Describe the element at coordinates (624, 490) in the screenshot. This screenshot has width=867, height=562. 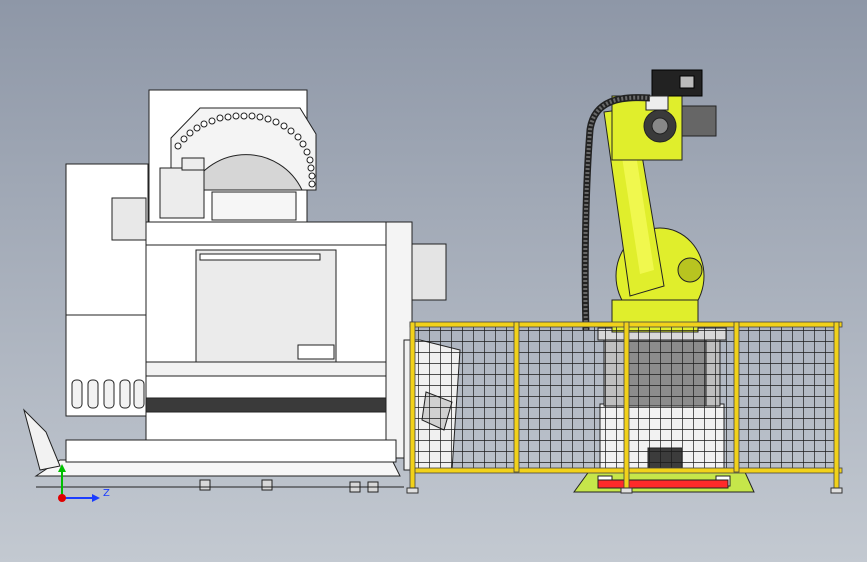
I see `fence-feet` at that location.